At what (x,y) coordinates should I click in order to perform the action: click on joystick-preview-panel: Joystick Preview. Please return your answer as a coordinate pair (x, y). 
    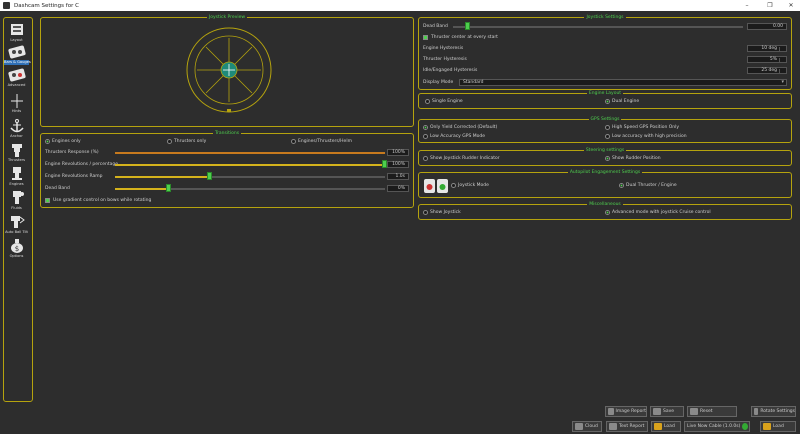
    Looking at the image, I should click on (227, 71).